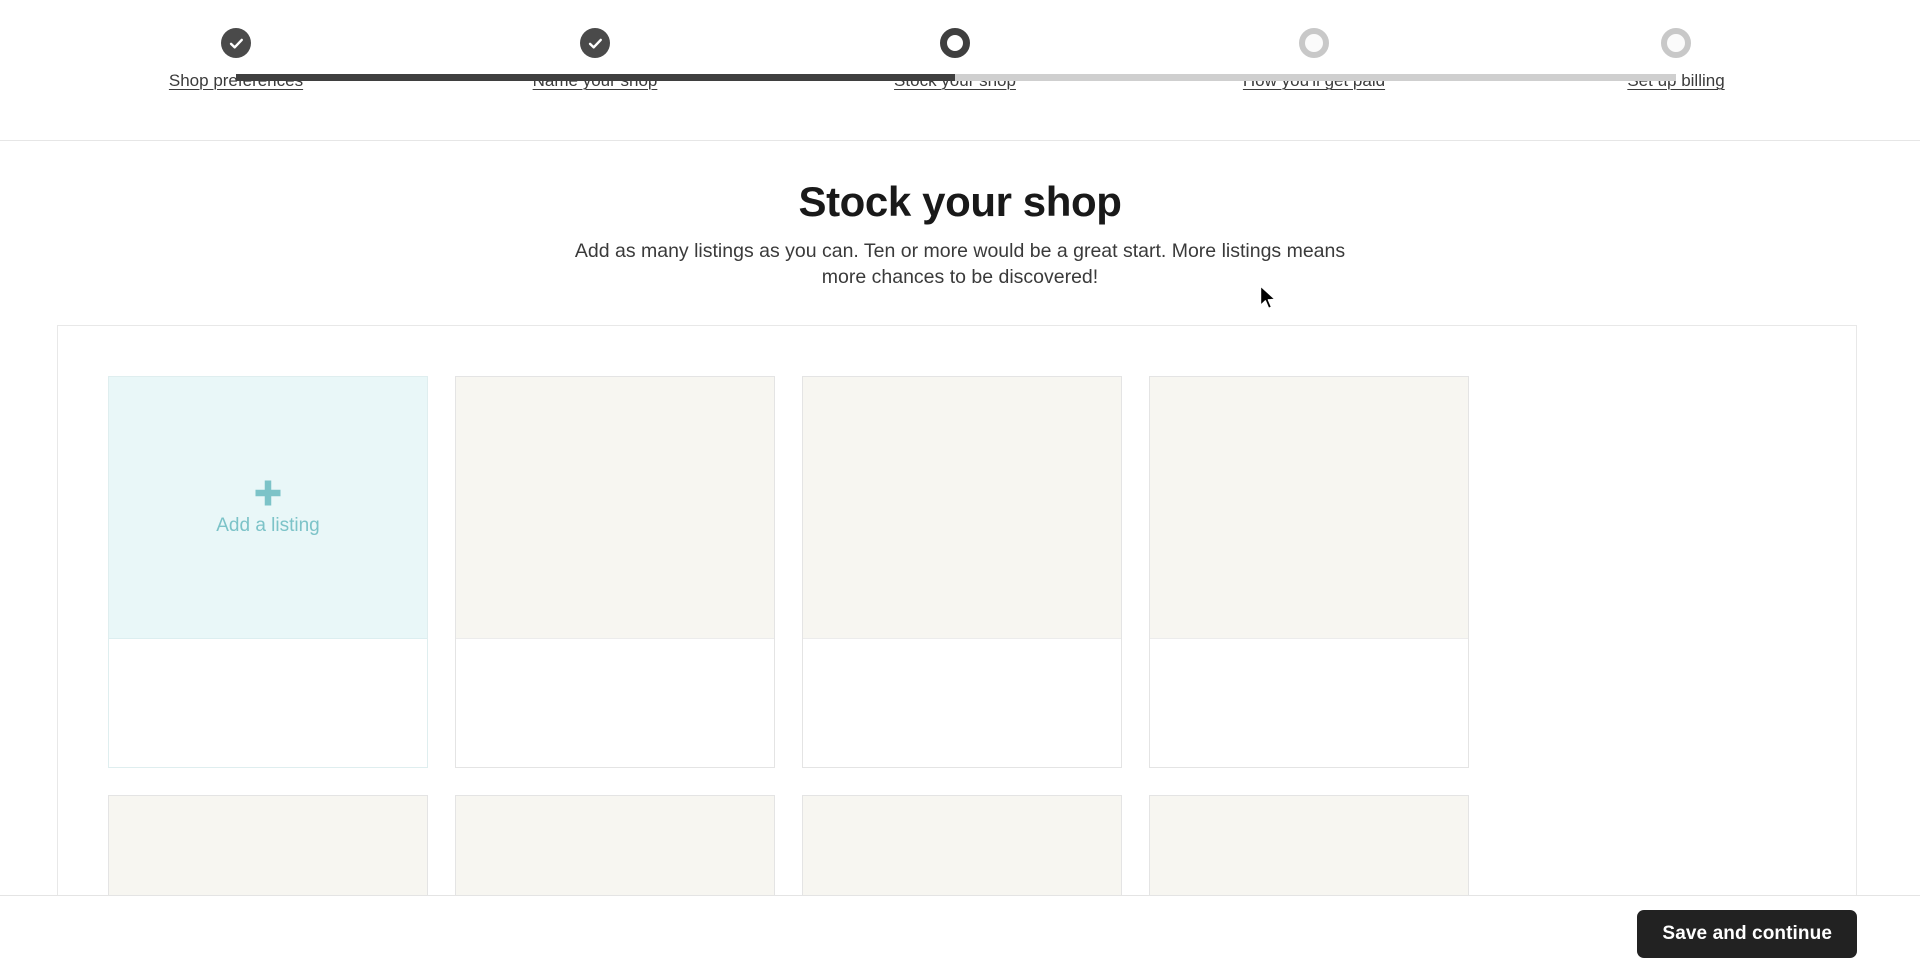 The width and height of the screenshot is (1920, 968). Describe the element at coordinates (1676, 66) in the screenshot. I see `stepper-step-5: Set up billing` at that location.